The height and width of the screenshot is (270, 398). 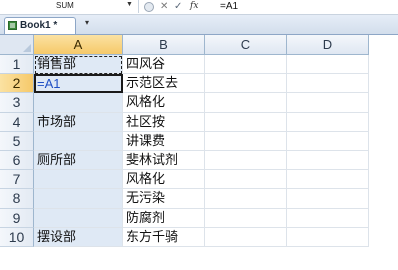 What do you see at coordinates (328, 122) in the screenshot?
I see `cell-d4` at bounding box center [328, 122].